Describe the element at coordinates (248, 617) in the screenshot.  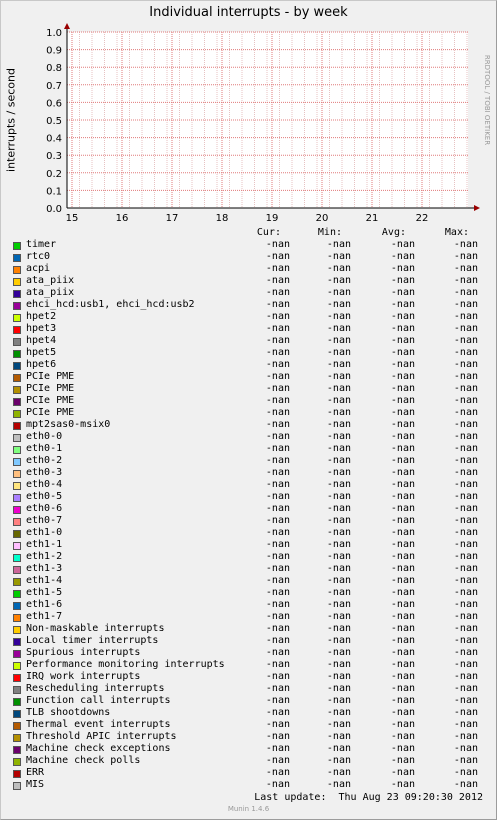
I see `legend-row: eth1-7 -nan -nan -nan -nan` at that location.